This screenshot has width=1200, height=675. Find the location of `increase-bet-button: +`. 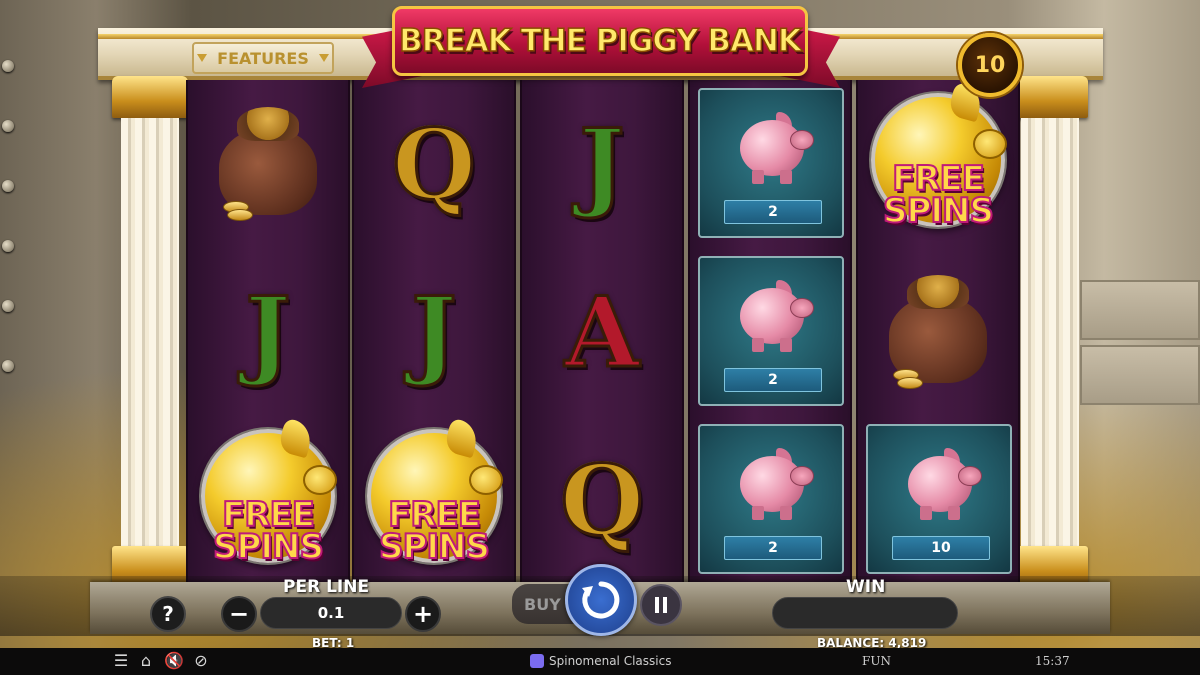

increase-bet-button: + is located at coordinates (423, 614).